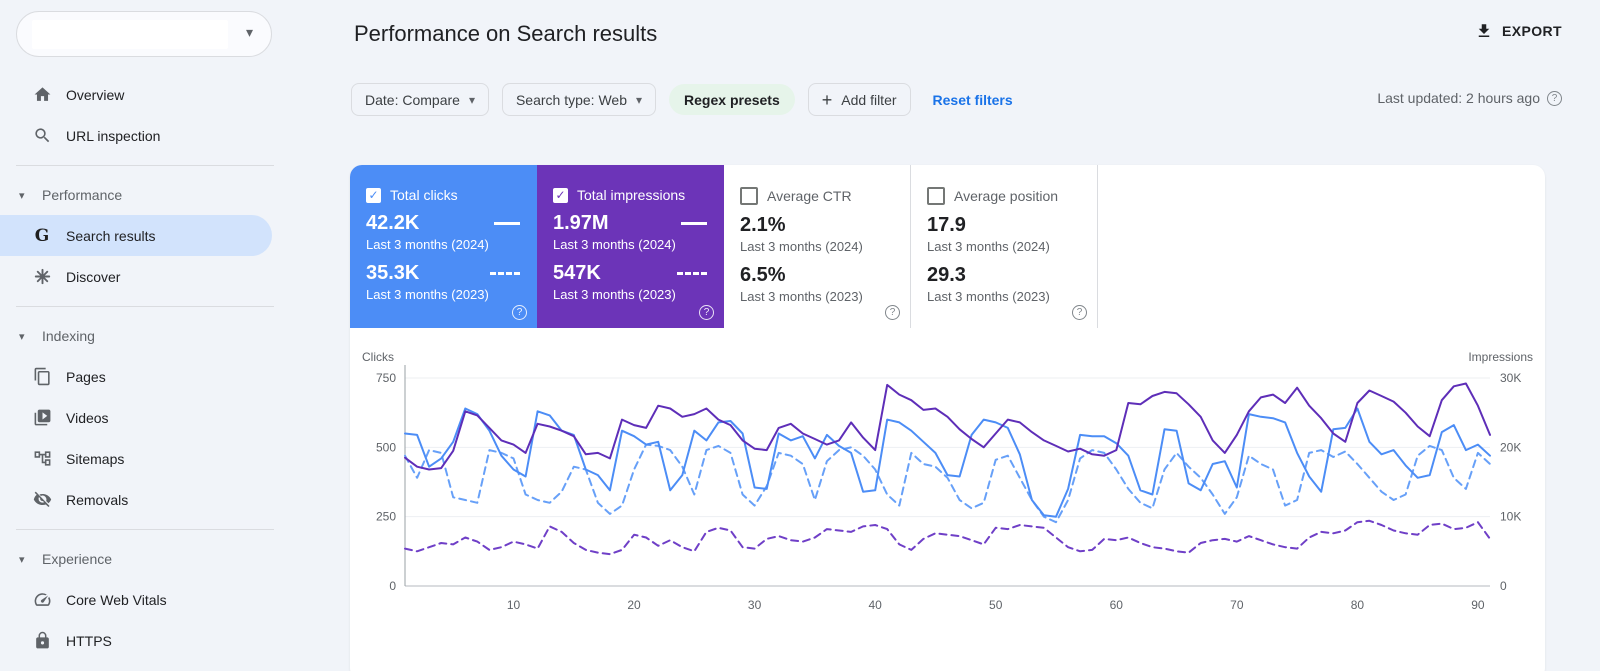 The image size is (1600, 671). I want to click on sidebar-item-label: Sitemaps, so click(95, 458).